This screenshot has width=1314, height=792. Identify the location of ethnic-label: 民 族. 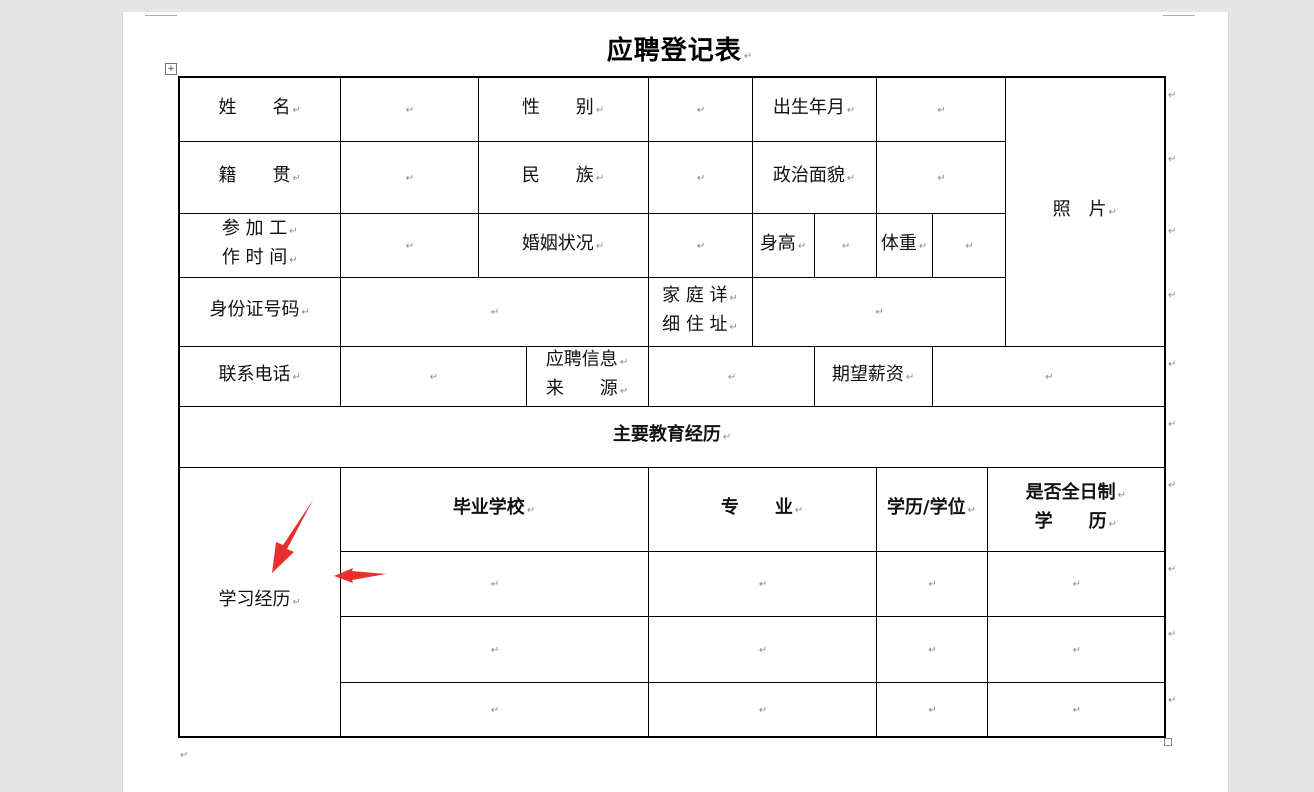
(557, 175).